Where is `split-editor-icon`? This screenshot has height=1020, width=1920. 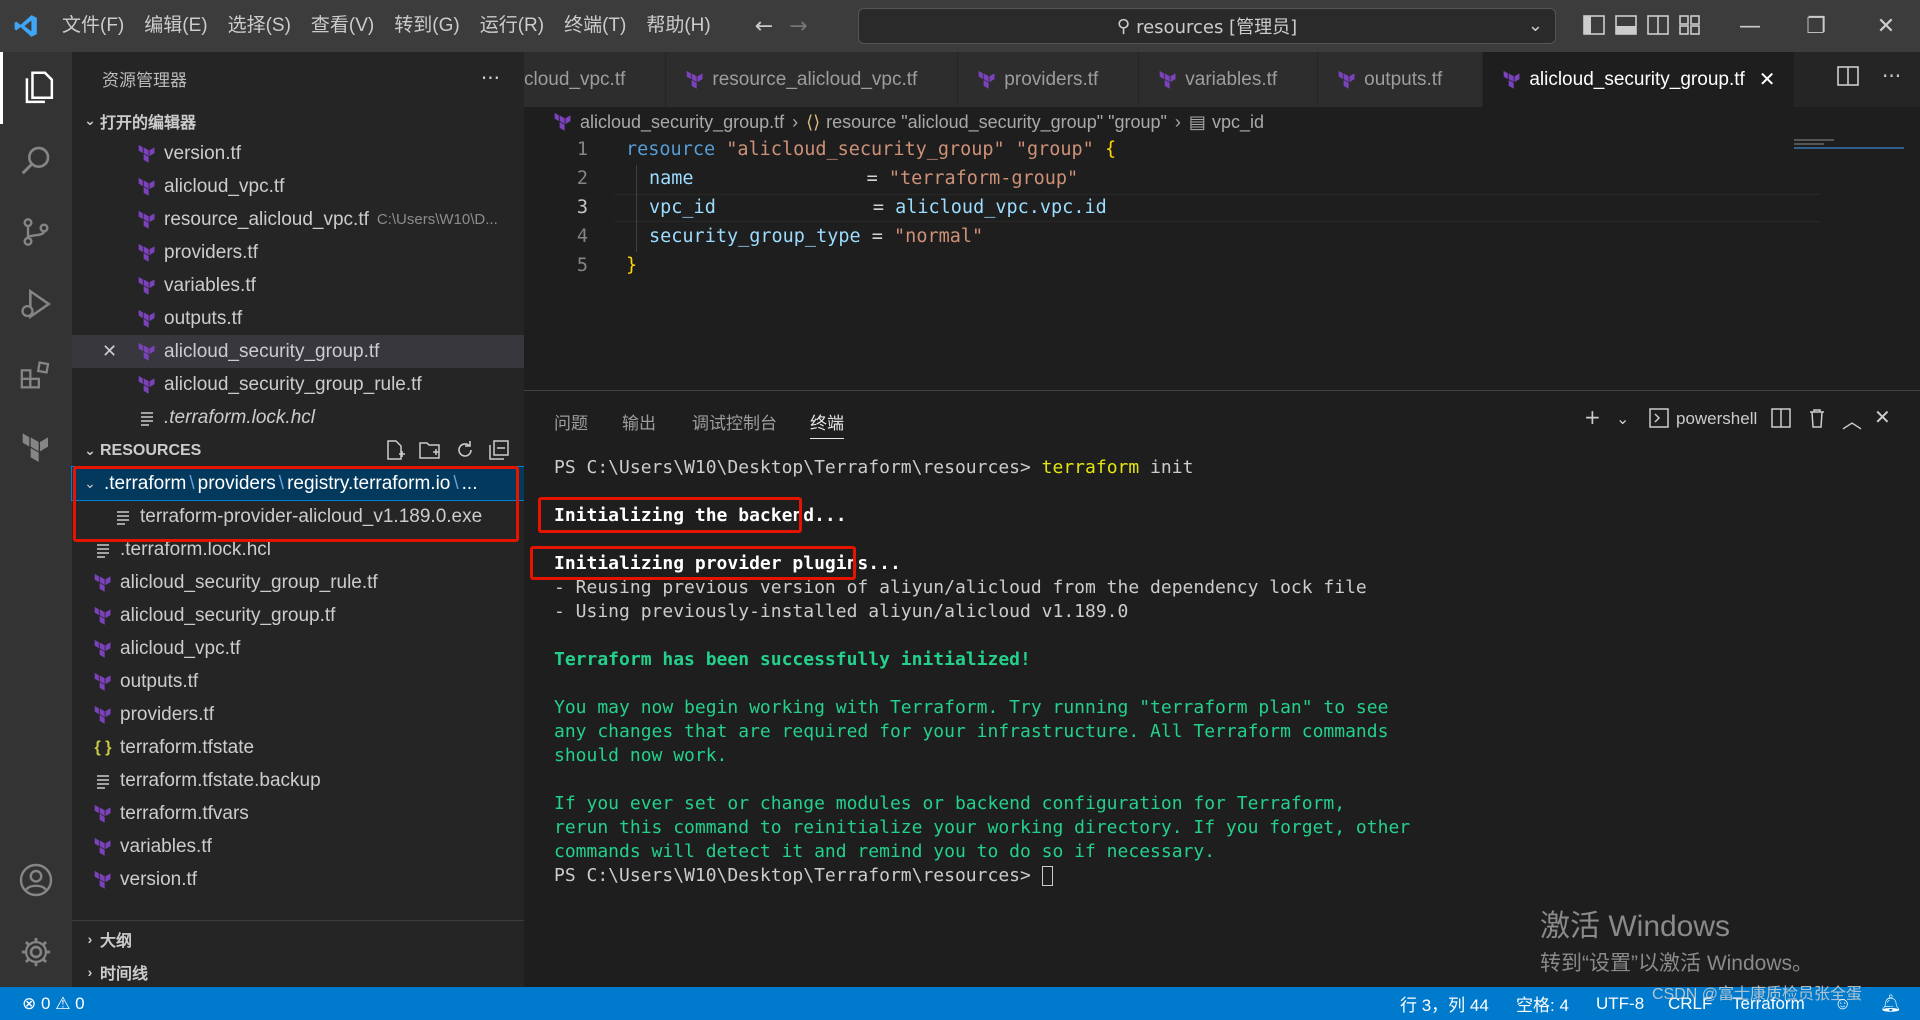 split-editor-icon is located at coordinates (1848, 76).